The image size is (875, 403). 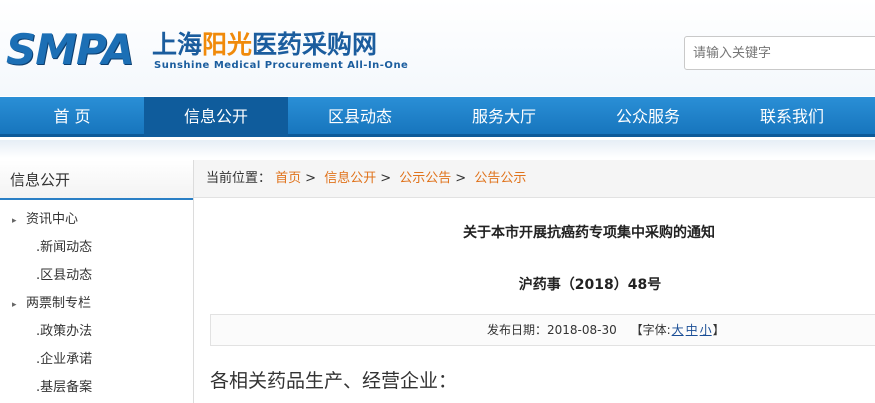 What do you see at coordinates (72, 117) in the screenshot?
I see `nav-item-home: 首 页` at bounding box center [72, 117].